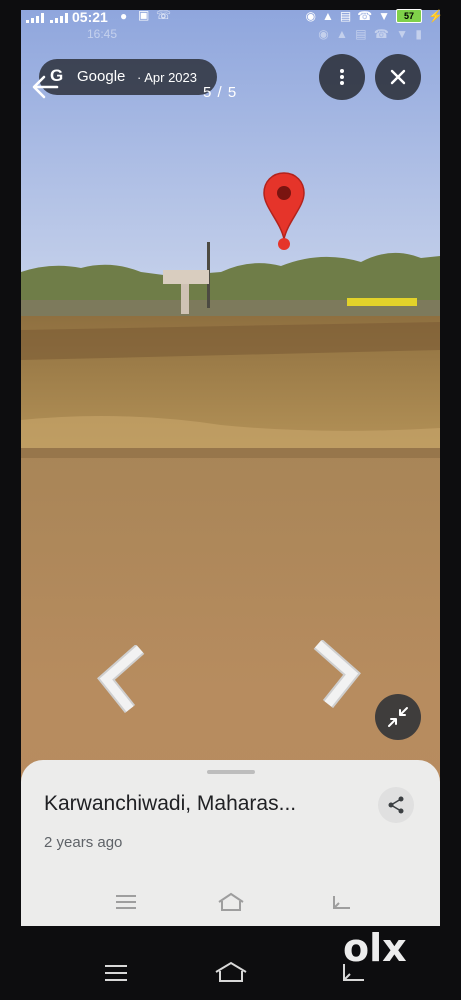 This screenshot has height=1000, width=461. What do you see at coordinates (124, 16) in the screenshot?
I see `snapchat-icon: ●` at bounding box center [124, 16].